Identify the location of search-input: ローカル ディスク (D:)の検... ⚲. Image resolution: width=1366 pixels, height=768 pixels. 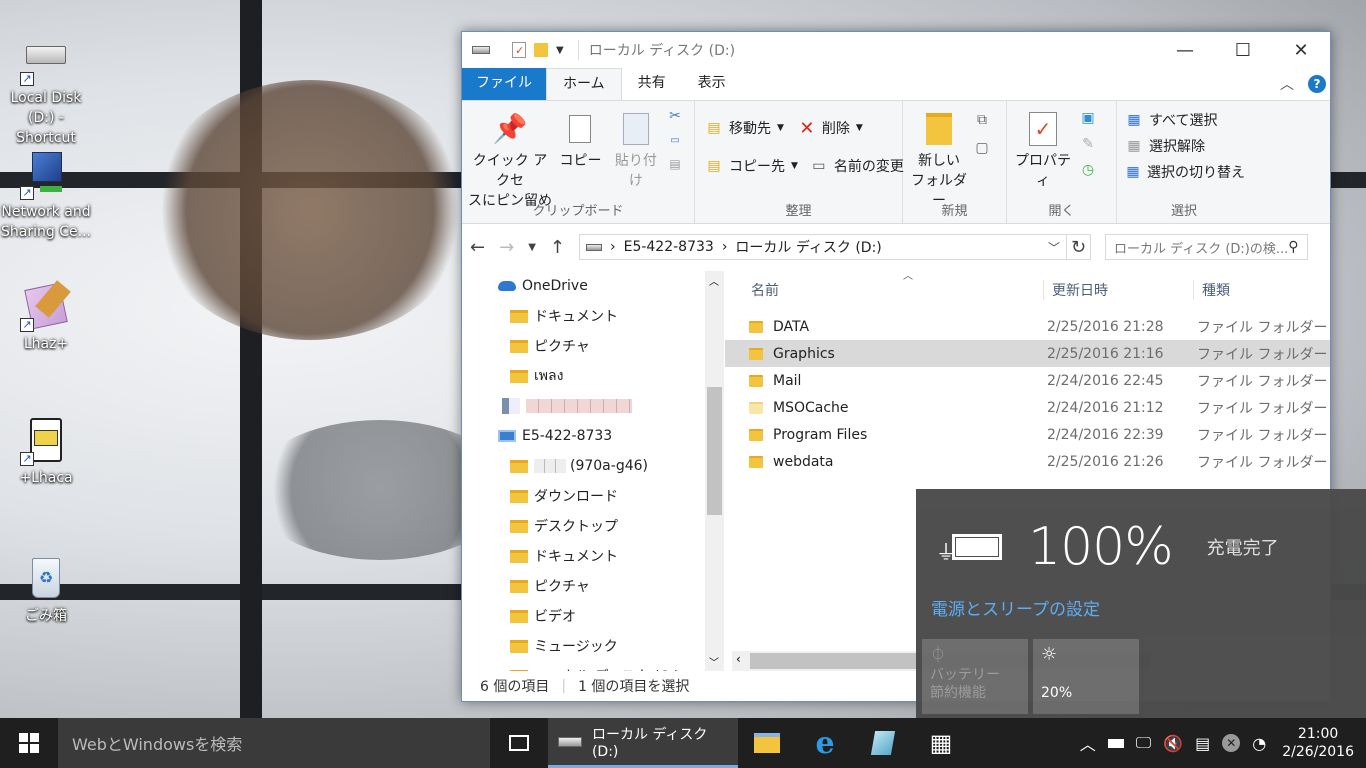
(1206, 247).